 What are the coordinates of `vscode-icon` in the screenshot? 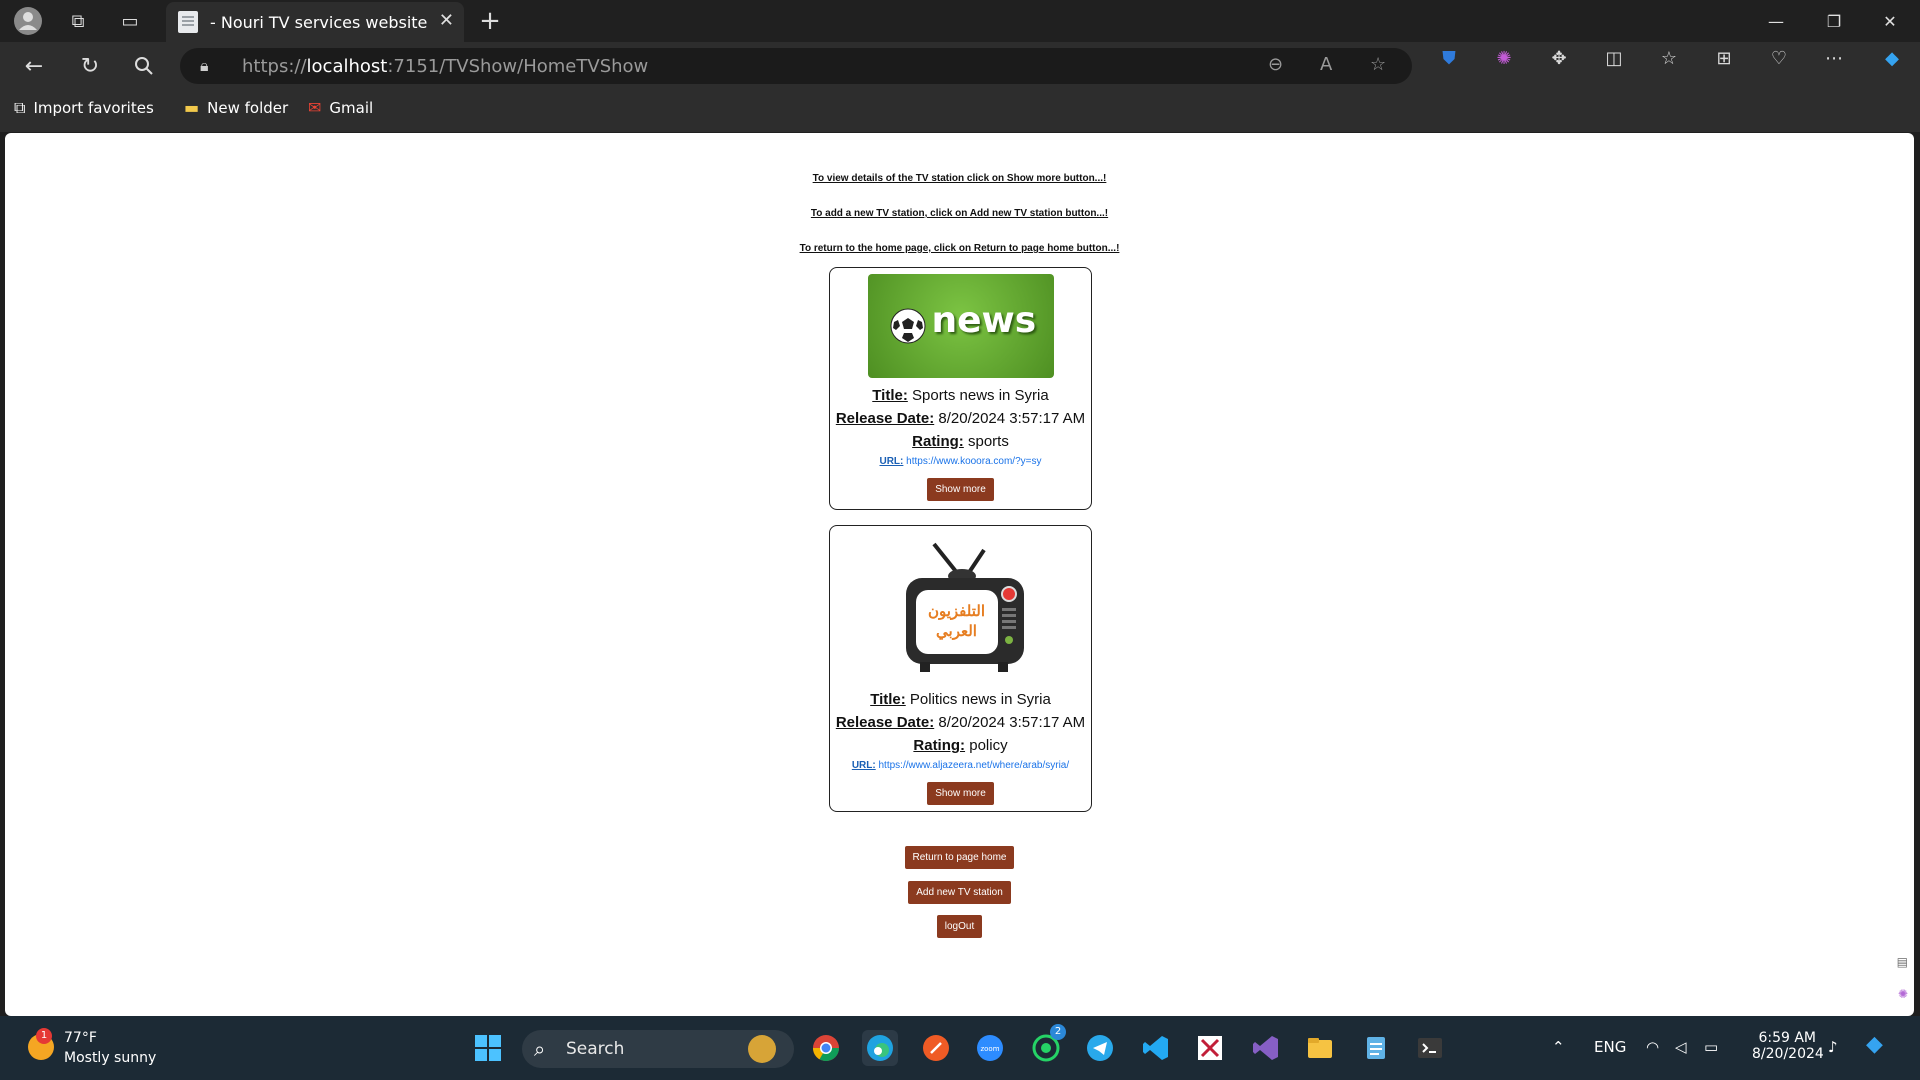 It's located at (1156, 1048).